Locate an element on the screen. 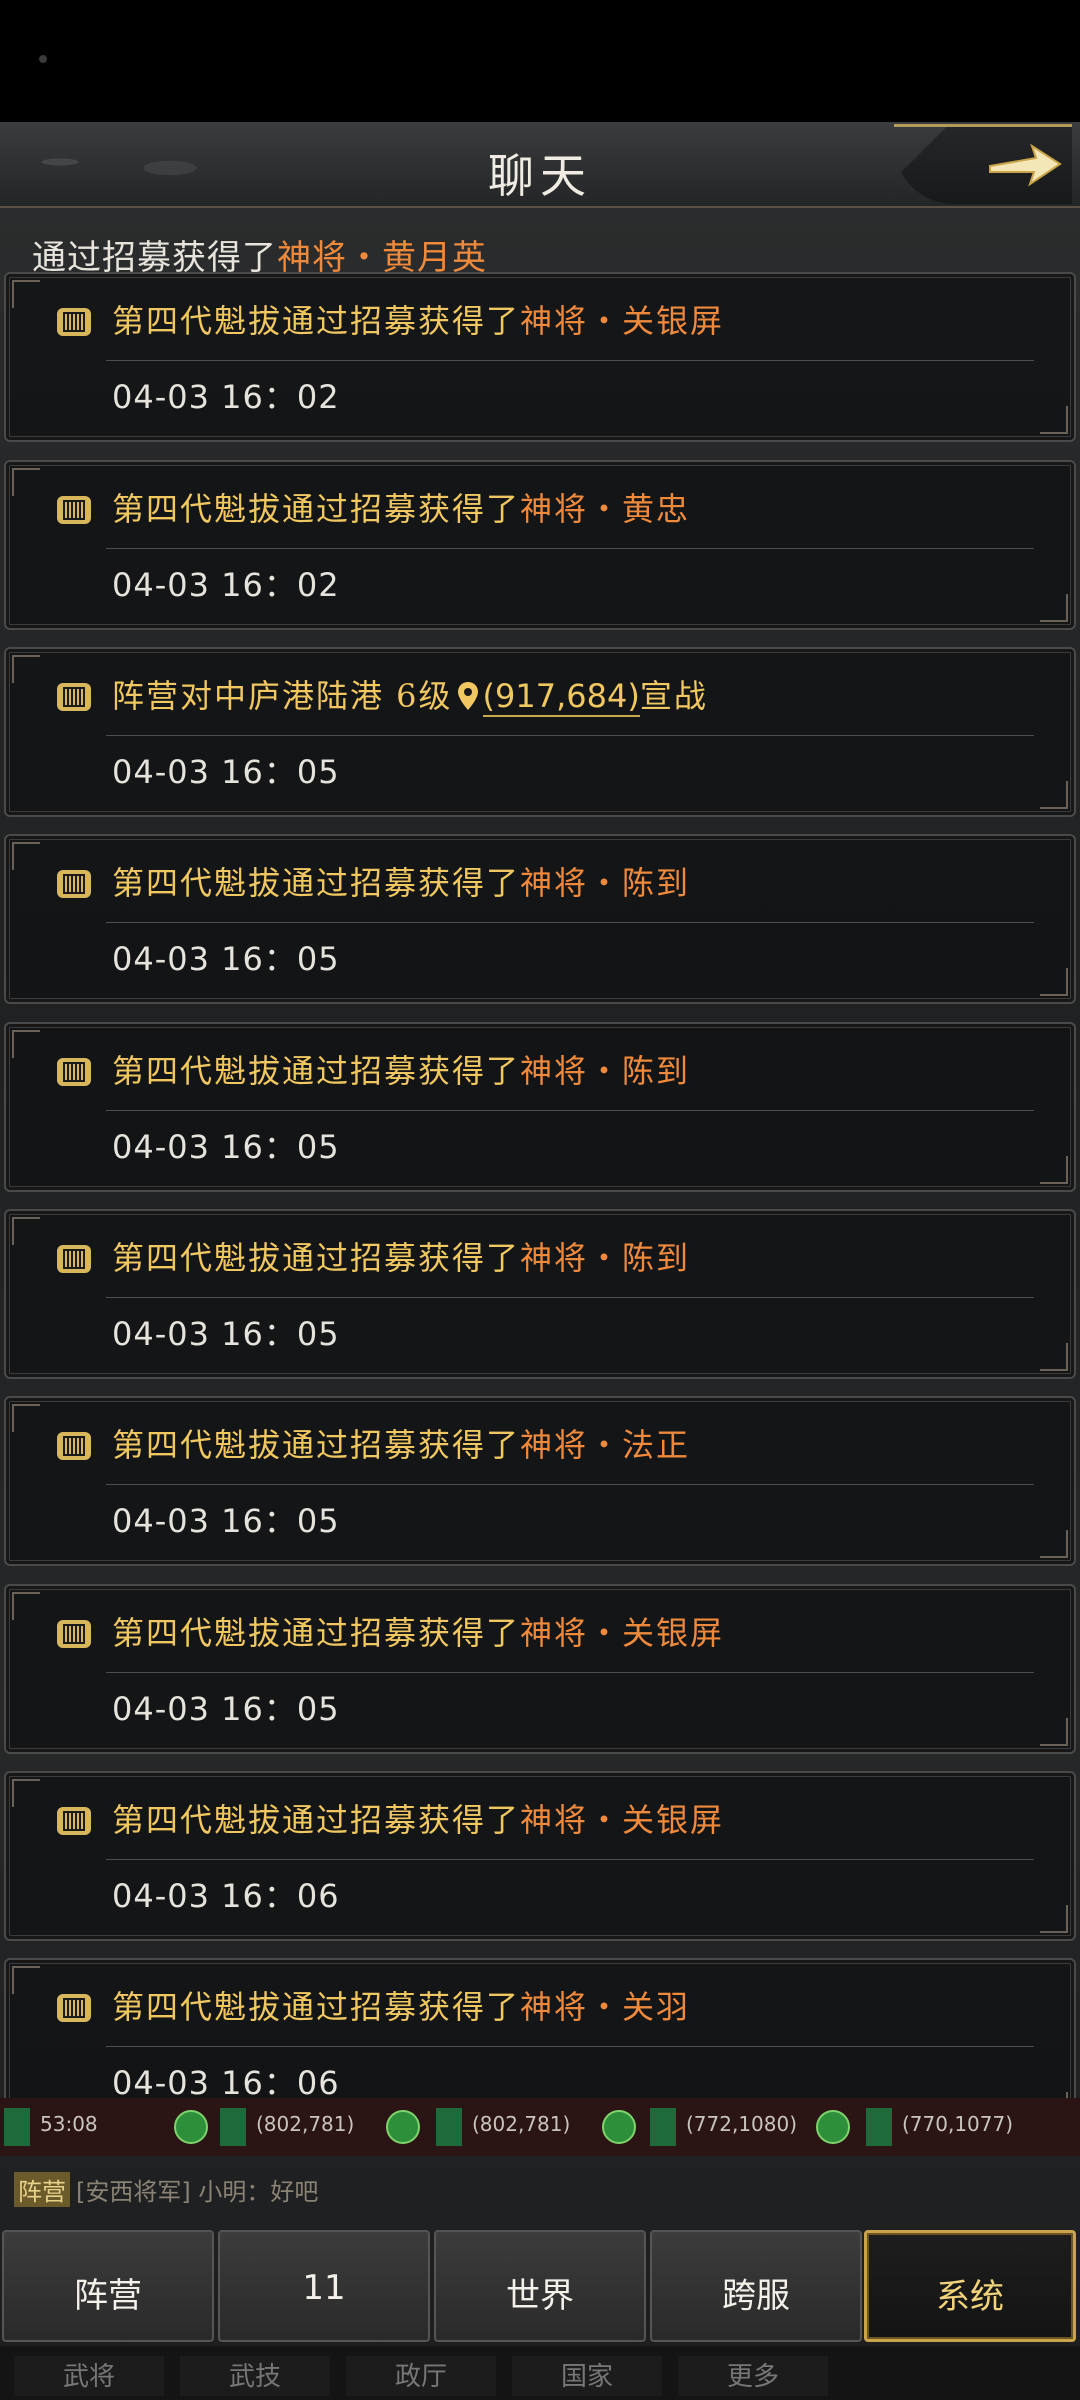 The width and height of the screenshot is (1080, 2400). nav-generals: 武将 is located at coordinates (89, 2376).